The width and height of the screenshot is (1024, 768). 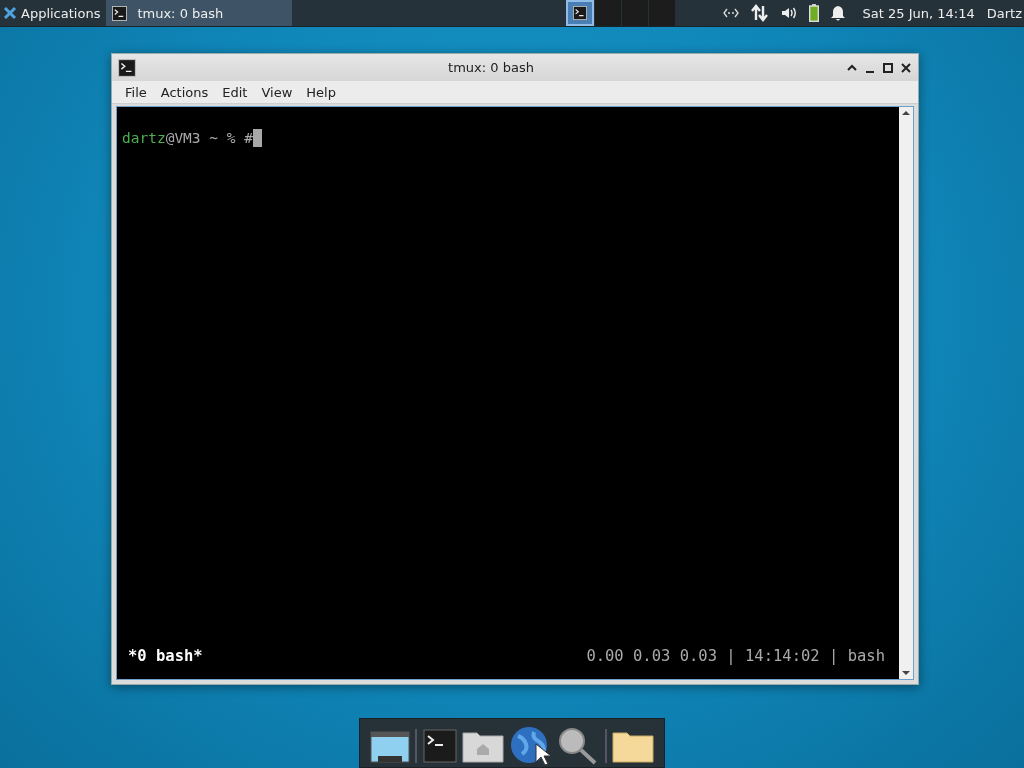 I want to click on bell-icon, so click(x=837, y=13).